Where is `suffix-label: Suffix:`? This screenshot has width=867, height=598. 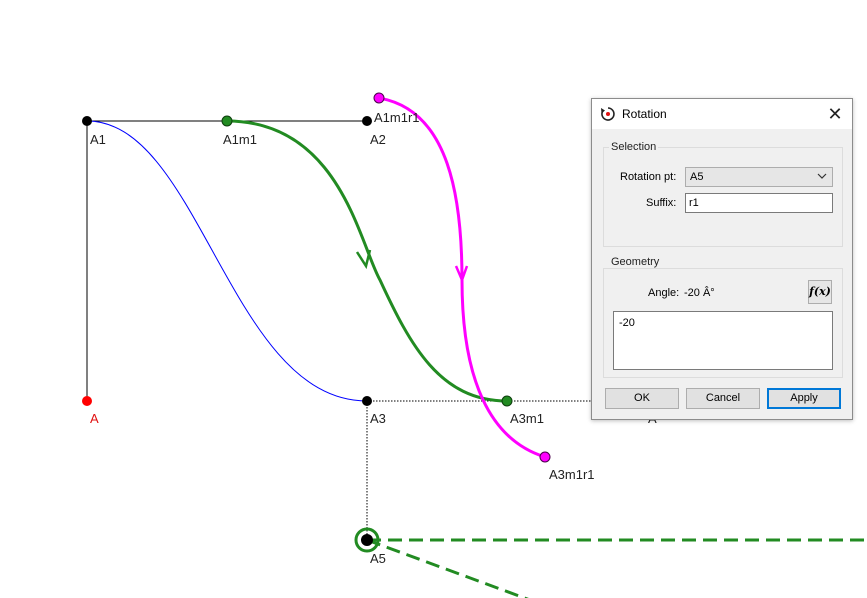
suffix-label: Suffix: is located at coordinates (661, 203).